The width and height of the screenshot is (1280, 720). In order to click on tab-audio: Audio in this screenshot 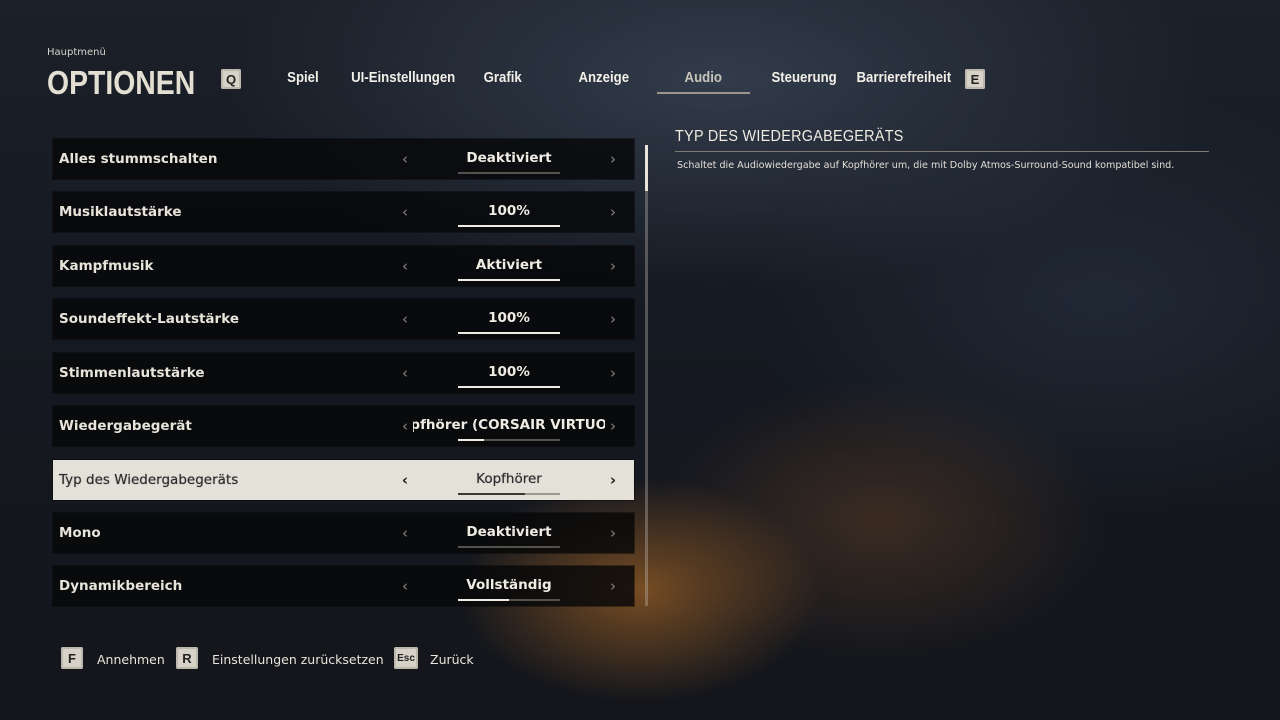, I will do `click(703, 78)`.